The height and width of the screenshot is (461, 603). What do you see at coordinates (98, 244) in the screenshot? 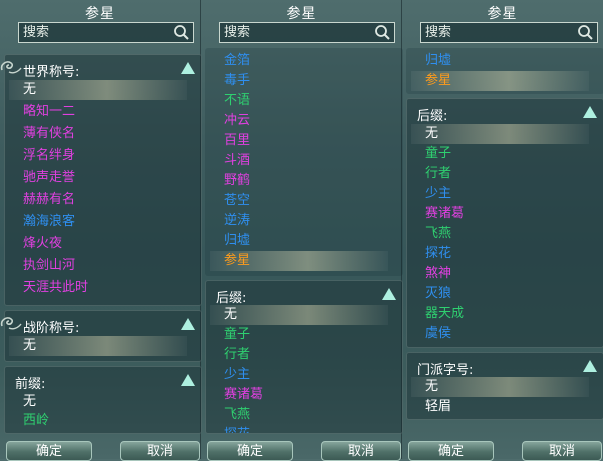
I see `list-item: 烽火夜` at bounding box center [98, 244].